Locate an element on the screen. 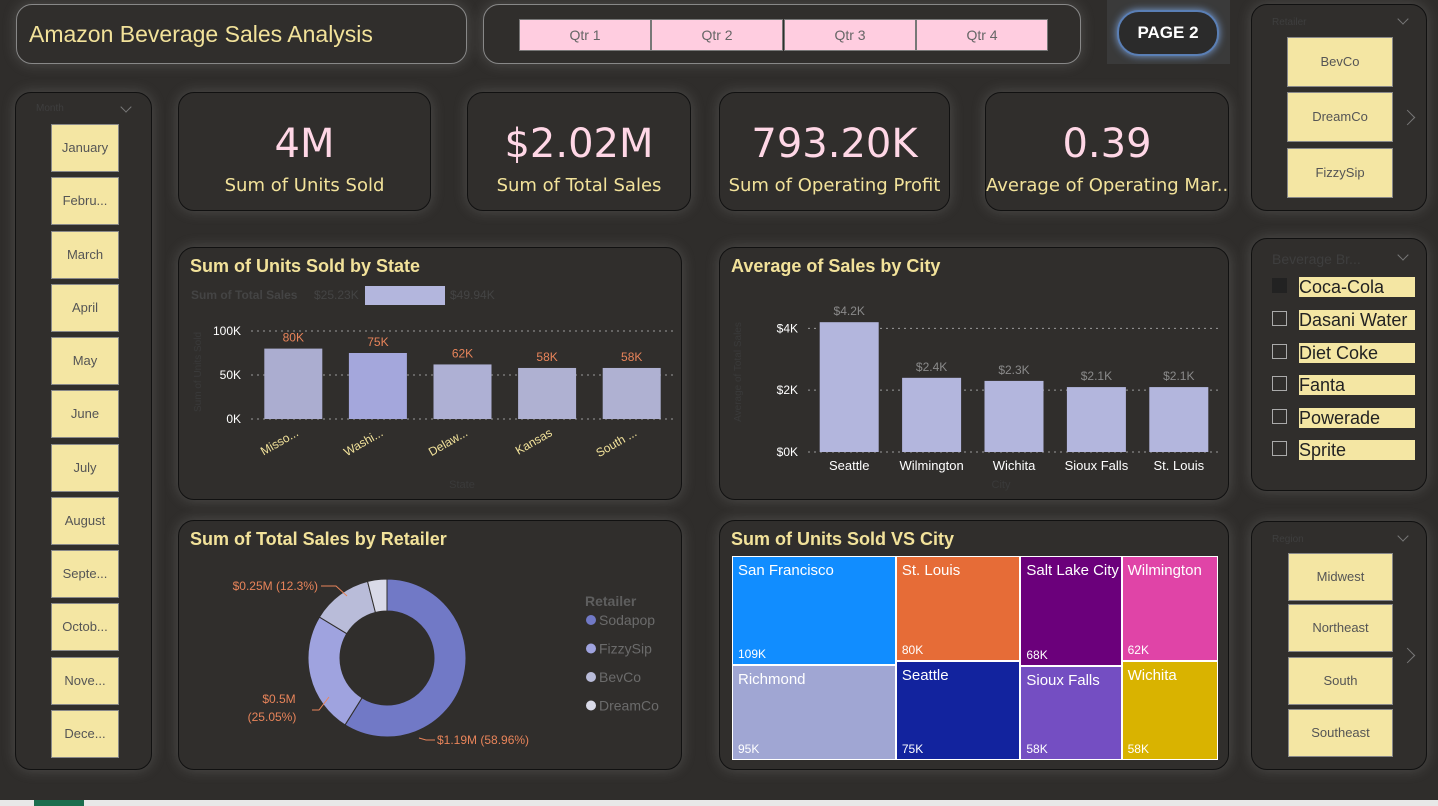 This screenshot has width=1438, height=806. region-item: Northeast is located at coordinates (1340, 628).